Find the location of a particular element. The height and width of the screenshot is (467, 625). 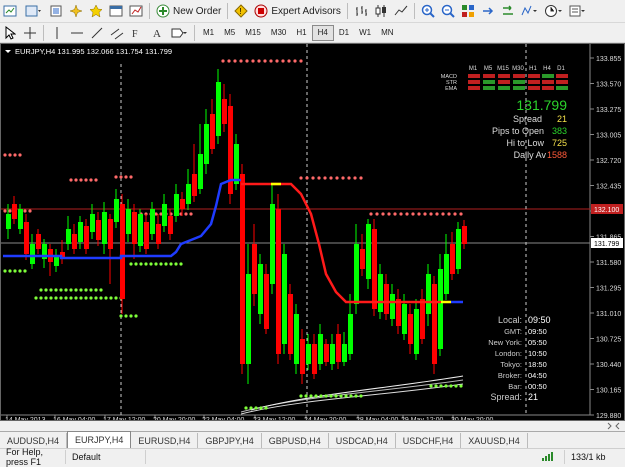

horizontal-line-icon is located at coordinates (77, 33).